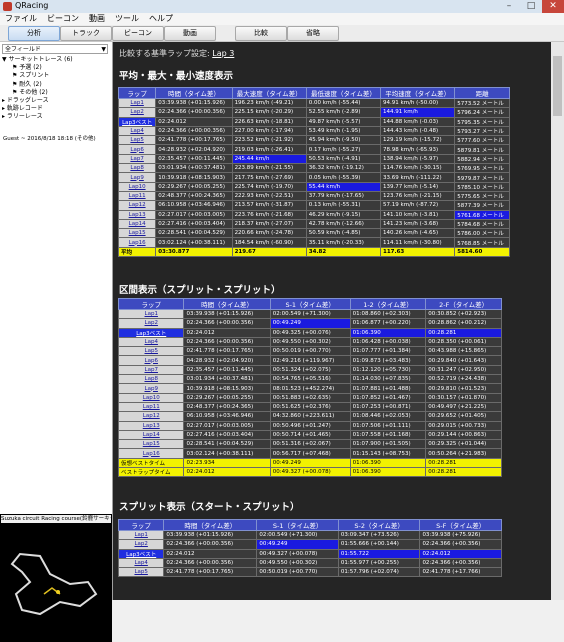  Describe the element at coordinates (343, 177) in the screenshot. I see `table-cell: 0.05 km/h (-55.39)` at that location.